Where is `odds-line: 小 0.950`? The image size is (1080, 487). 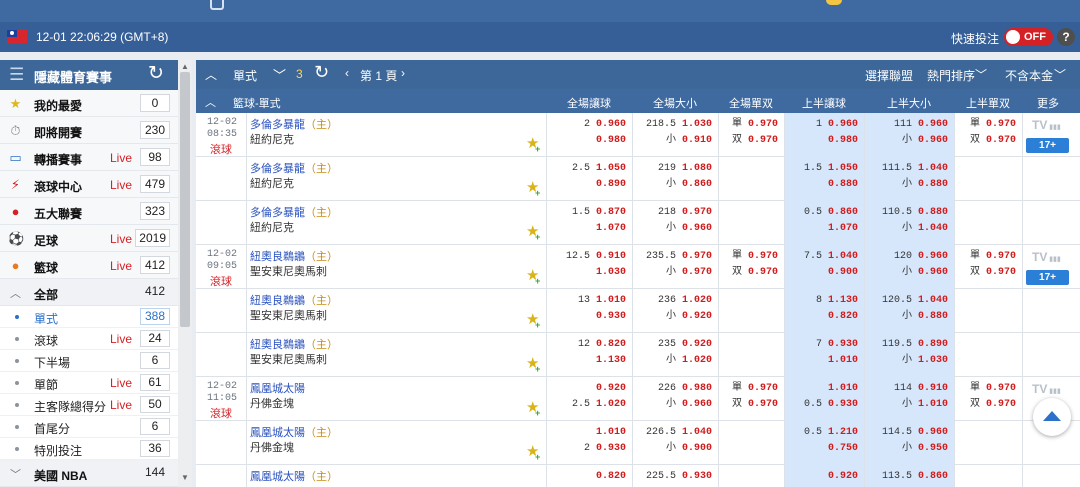 odds-line: 小 0.950 is located at coordinates (925, 449).